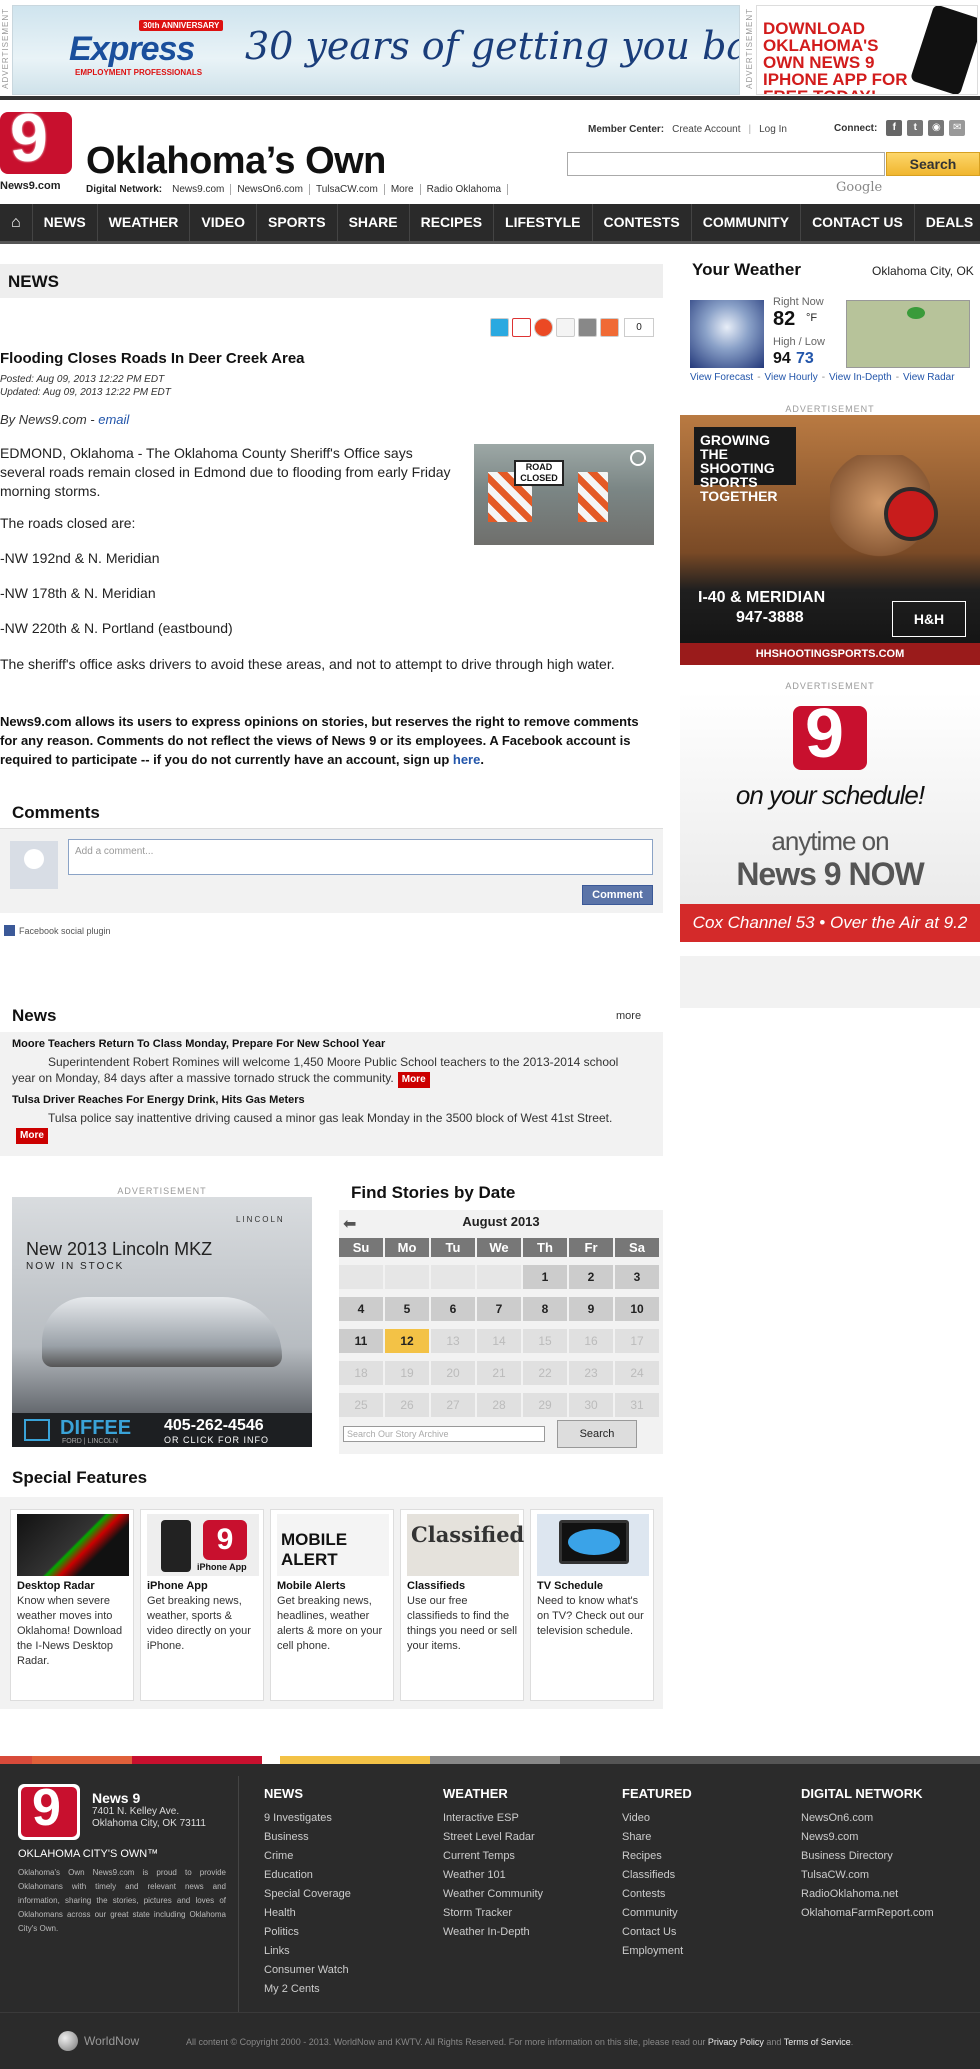  What do you see at coordinates (637, 1277) in the screenshot?
I see `calendar-day: 3` at bounding box center [637, 1277].